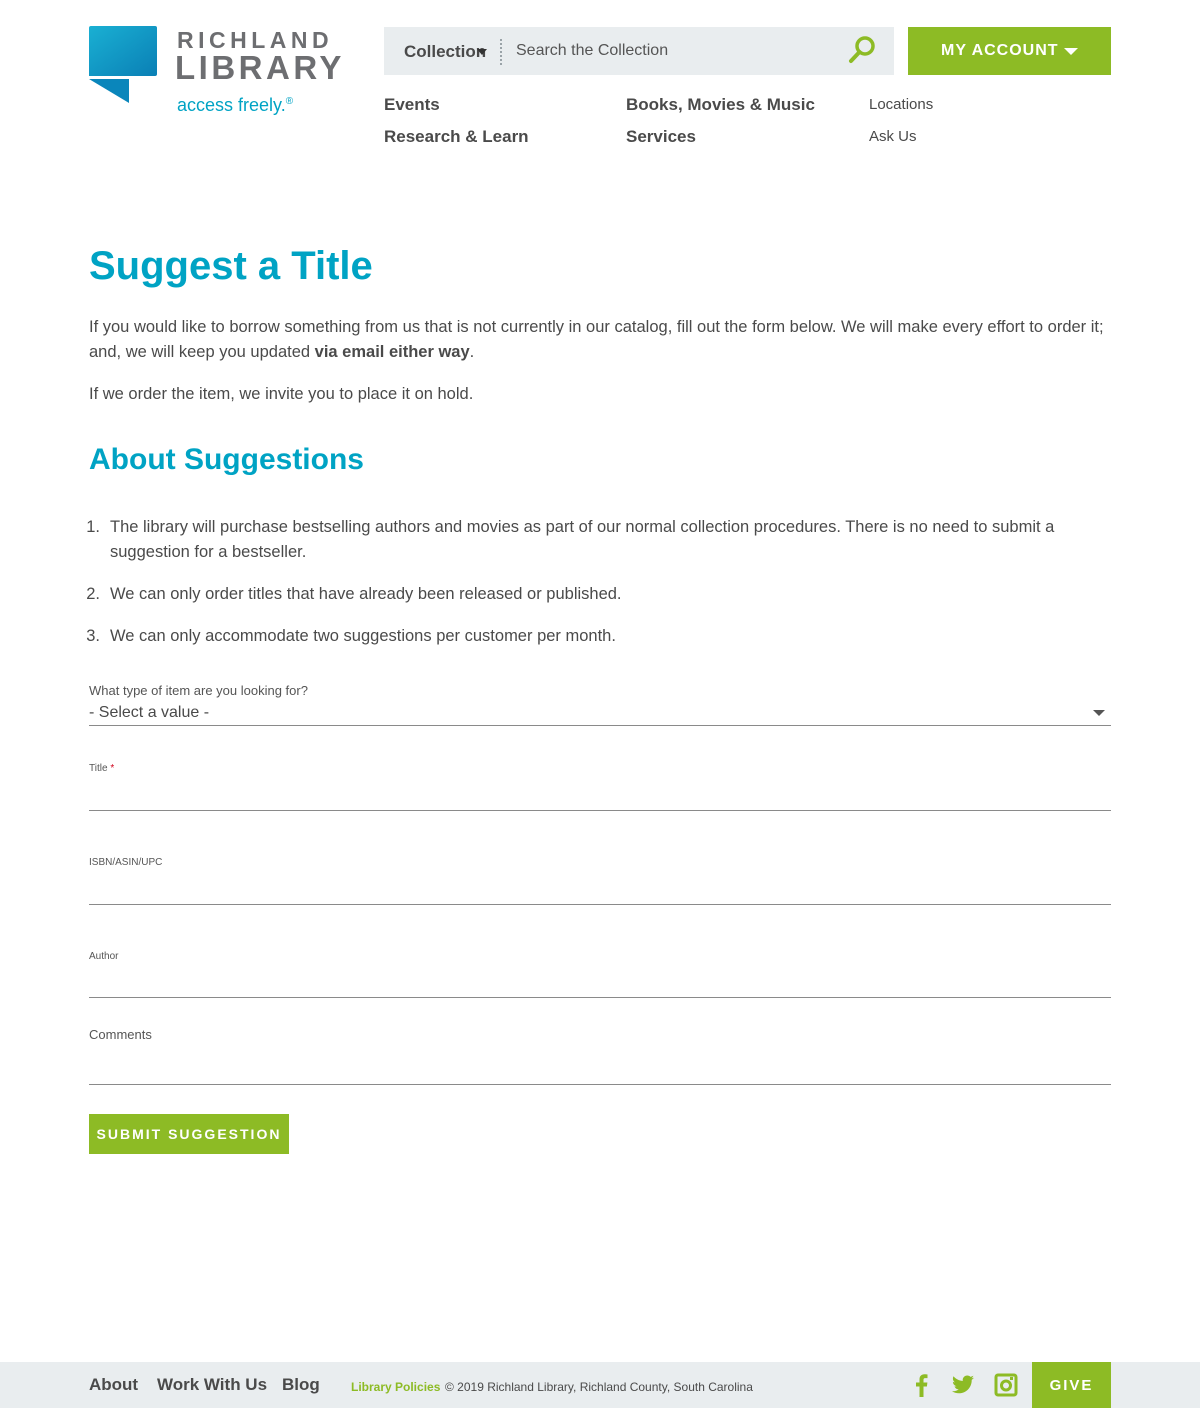  I want to click on item-type-value: - Select a value -, so click(149, 712).